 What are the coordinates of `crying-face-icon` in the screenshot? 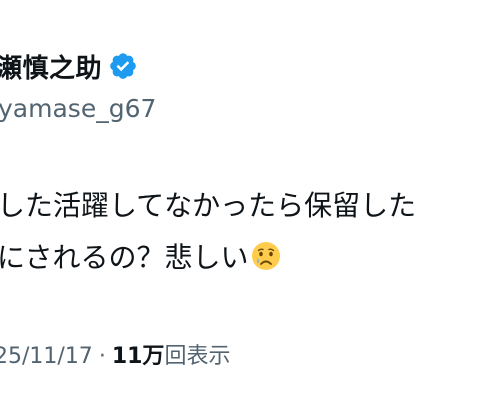 It's located at (266, 253).